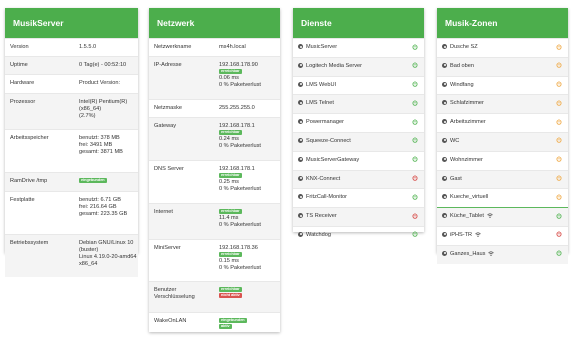  What do you see at coordinates (229, 261) in the screenshot?
I see `value-line: 0.15 ms` at bounding box center [229, 261].